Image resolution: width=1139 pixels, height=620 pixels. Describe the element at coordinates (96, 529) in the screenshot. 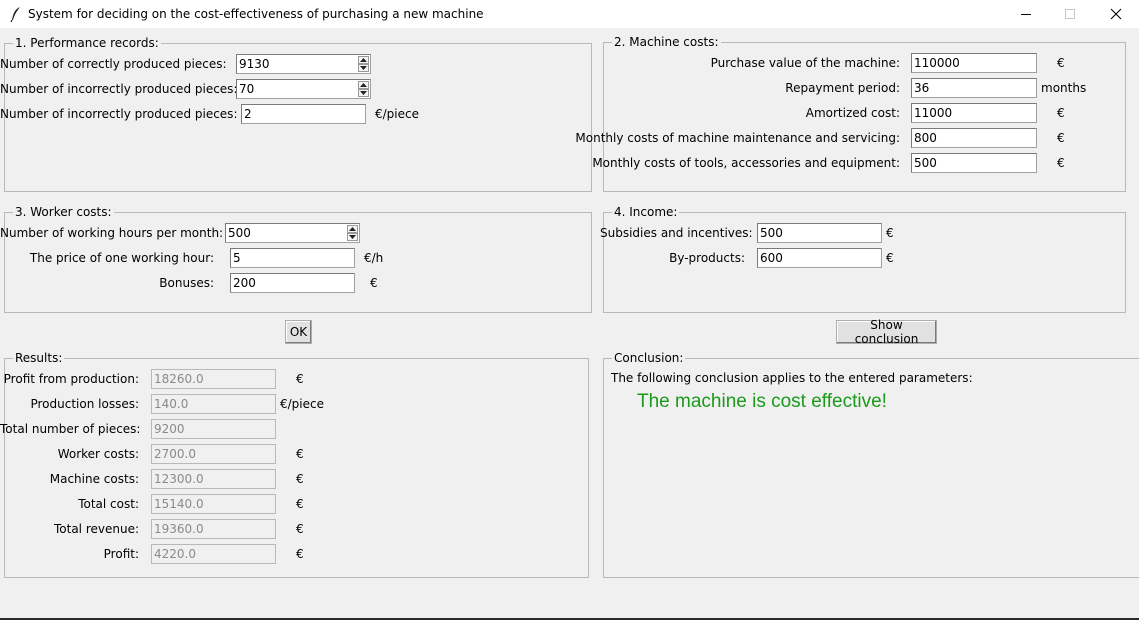

I see `result-label: Total revenue:` at that location.